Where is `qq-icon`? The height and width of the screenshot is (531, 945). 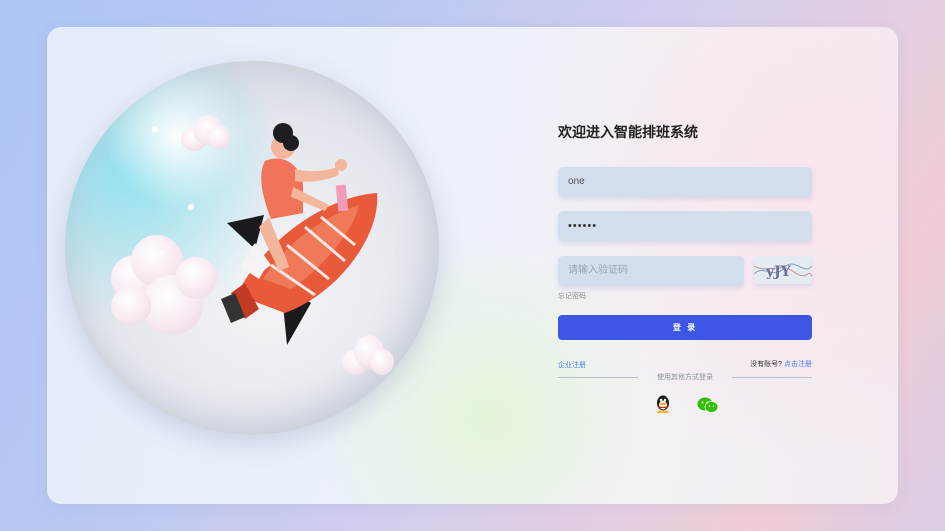
qq-icon is located at coordinates (663, 404).